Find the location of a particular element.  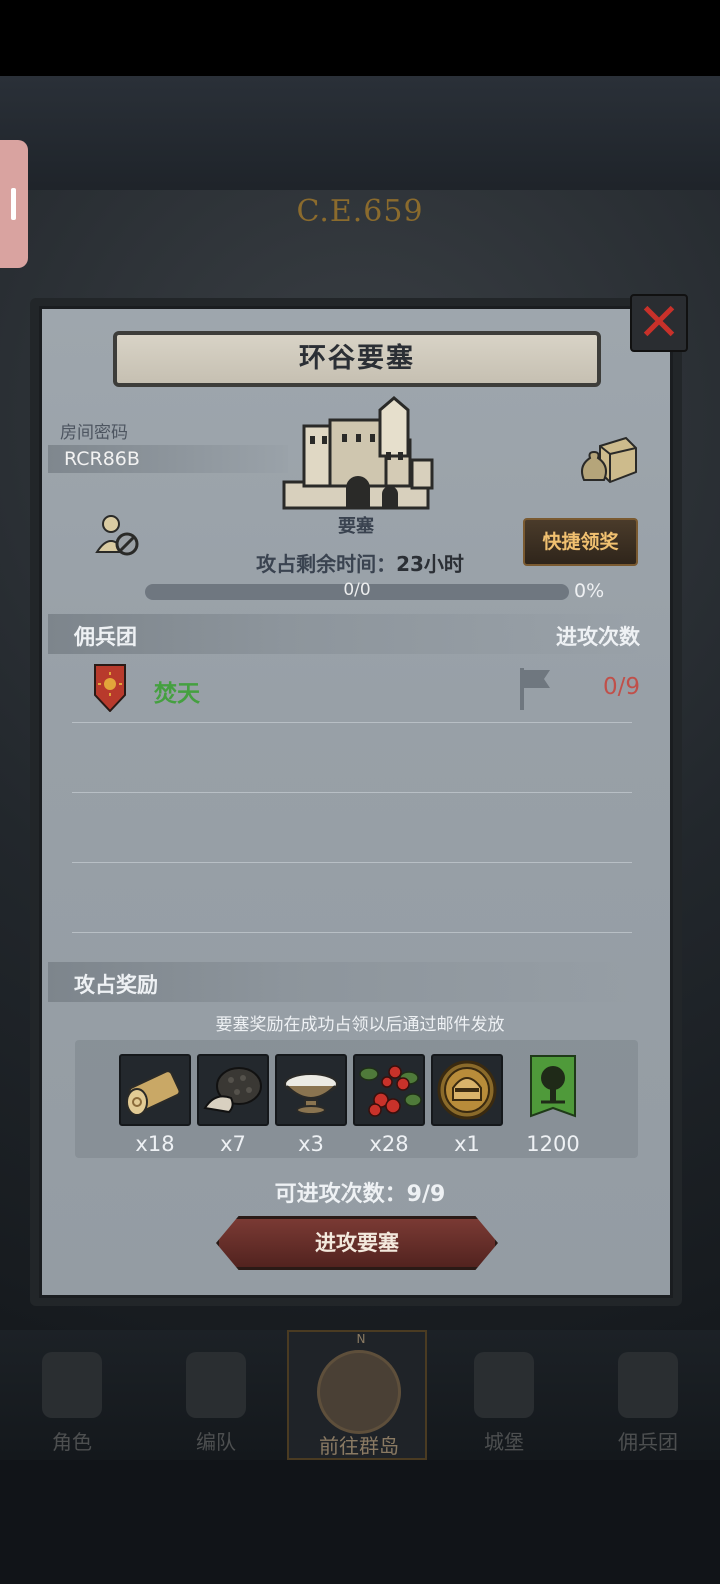

occupy-progress-percent: 0% is located at coordinates (589, 591).